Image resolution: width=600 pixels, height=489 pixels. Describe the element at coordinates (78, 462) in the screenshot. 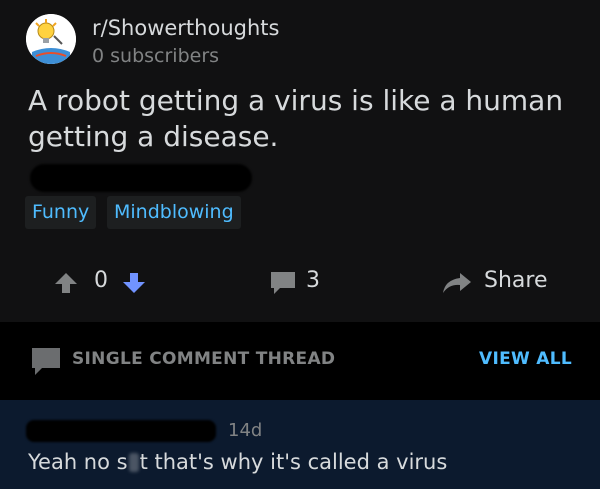

I see `comment-text-before: Yeah no s` at that location.